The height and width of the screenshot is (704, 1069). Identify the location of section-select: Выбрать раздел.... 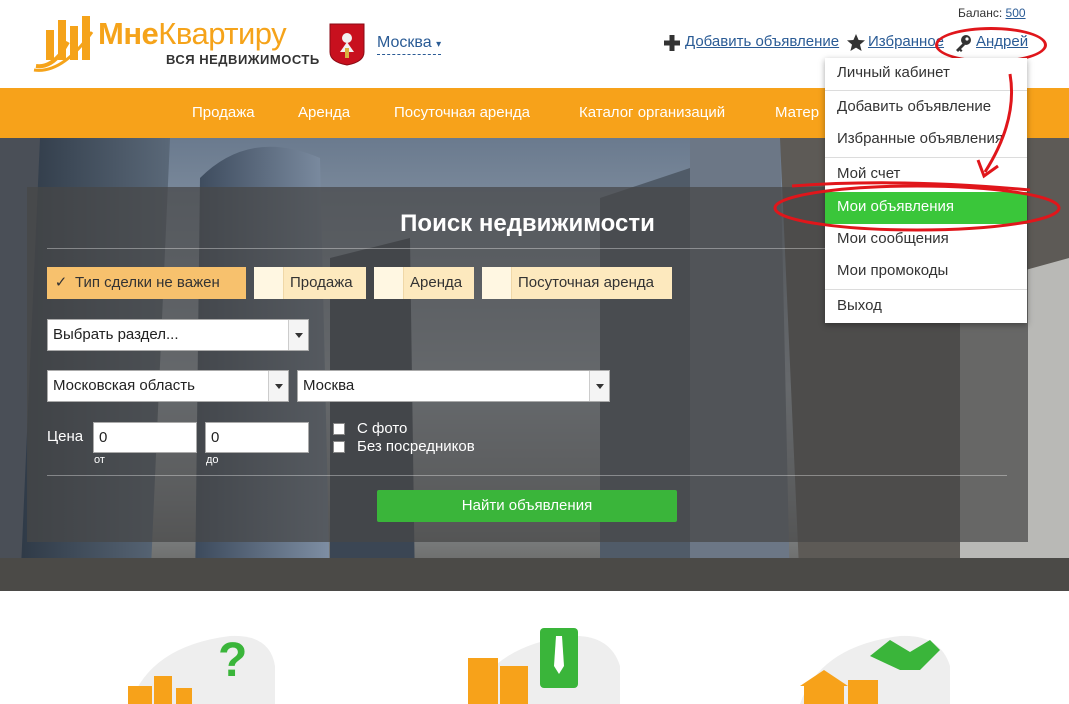
(178, 335).